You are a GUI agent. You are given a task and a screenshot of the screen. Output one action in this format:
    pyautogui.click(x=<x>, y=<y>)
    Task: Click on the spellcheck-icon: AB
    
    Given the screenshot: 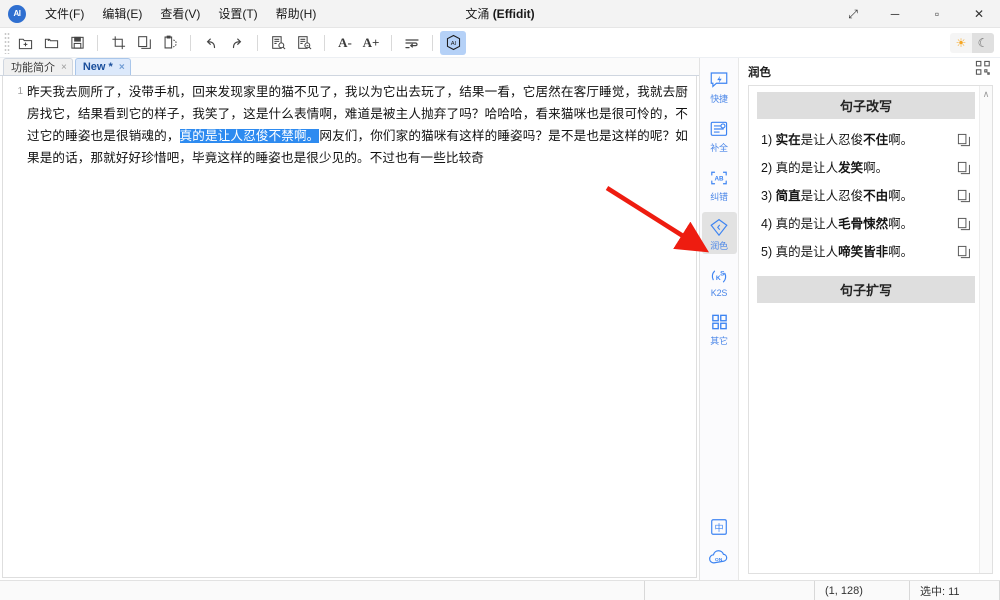 What is the action you would take?
    pyautogui.click(x=719, y=178)
    